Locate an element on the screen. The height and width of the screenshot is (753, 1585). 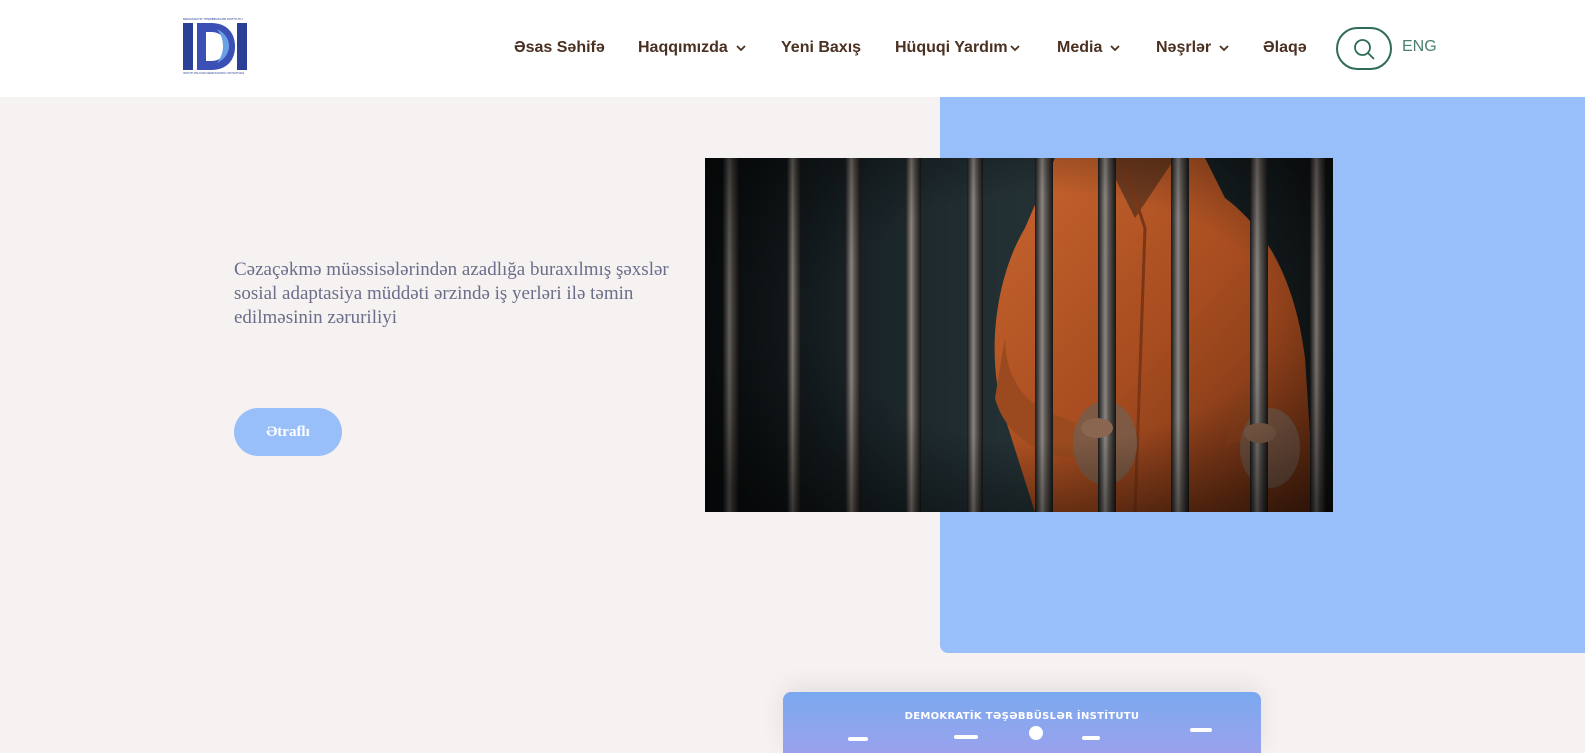
nav-item-label: Əsas Səhifə is located at coordinates (559, 47).